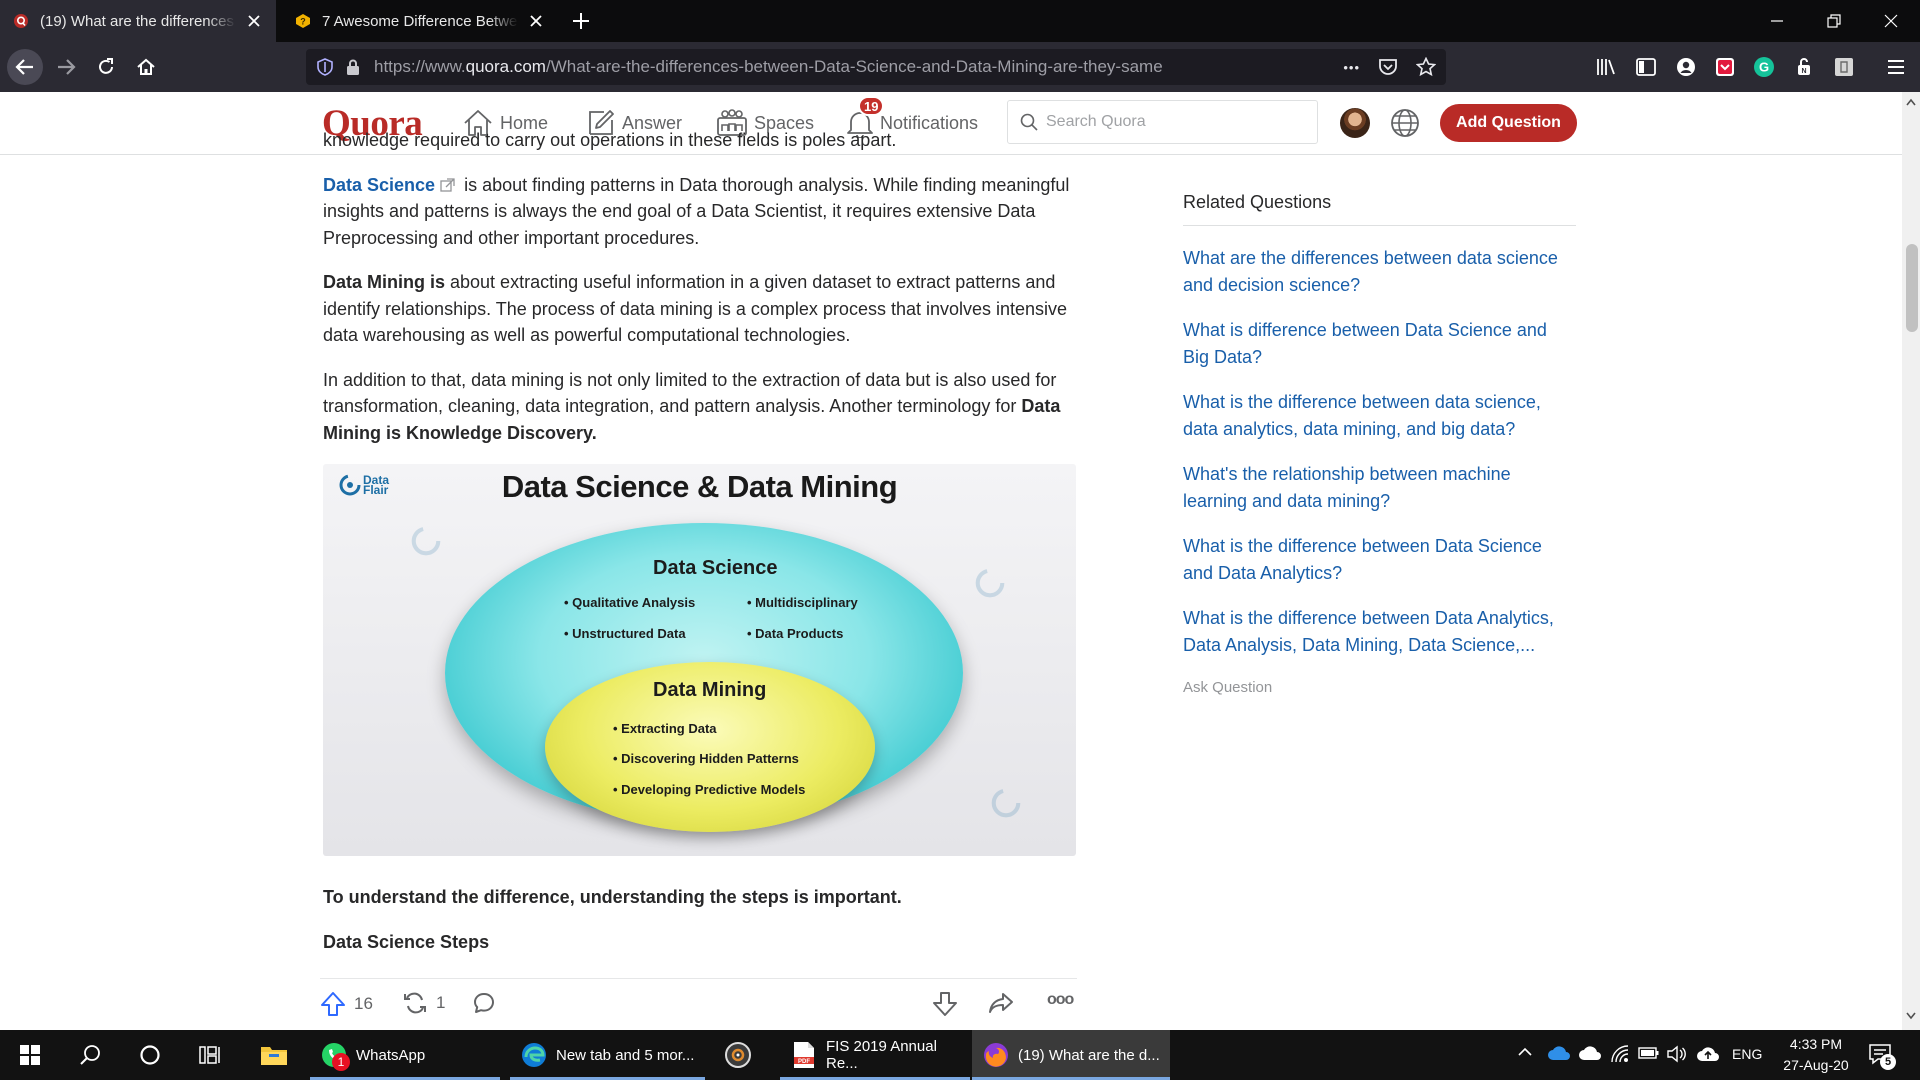 The height and width of the screenshot is (1080, 1920). What do you see at coordinates (1803, 71) in the screenshot?
I see `svg-text: N` at bounding box center [1803, 71].